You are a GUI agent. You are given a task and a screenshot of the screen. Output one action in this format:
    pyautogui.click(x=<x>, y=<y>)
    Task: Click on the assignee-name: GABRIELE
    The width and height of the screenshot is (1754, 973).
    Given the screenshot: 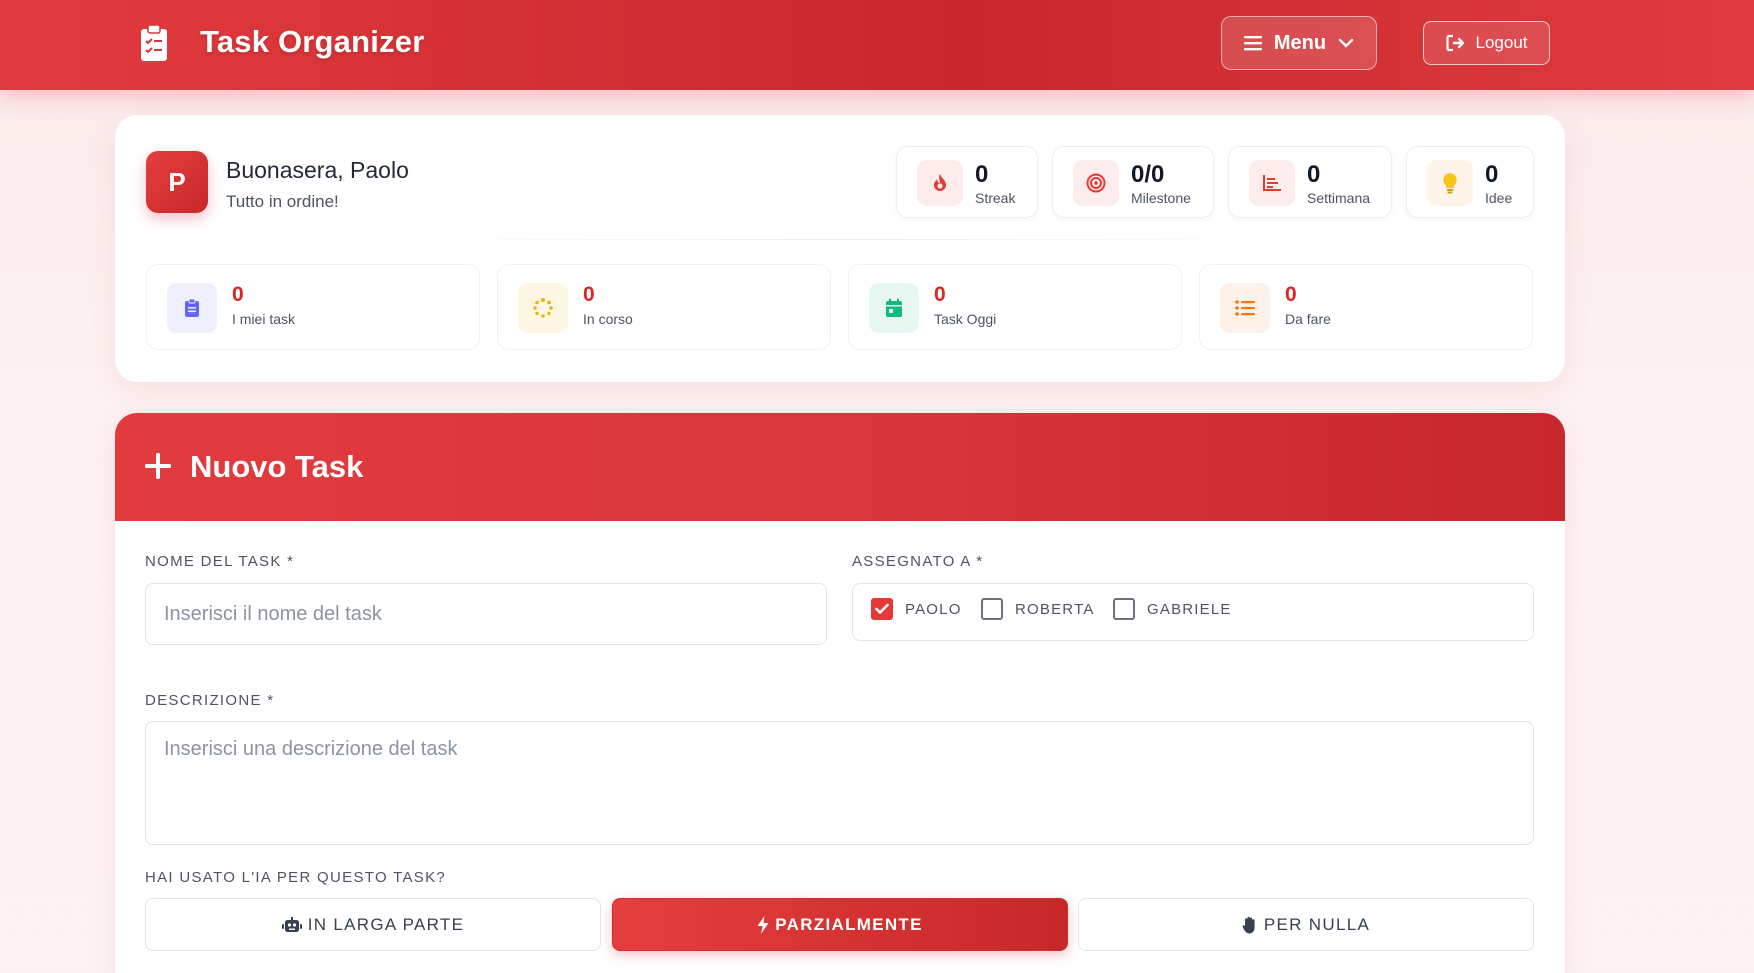 What is the action you would take?
    pyautogui.click(x=1189, y=609)
    